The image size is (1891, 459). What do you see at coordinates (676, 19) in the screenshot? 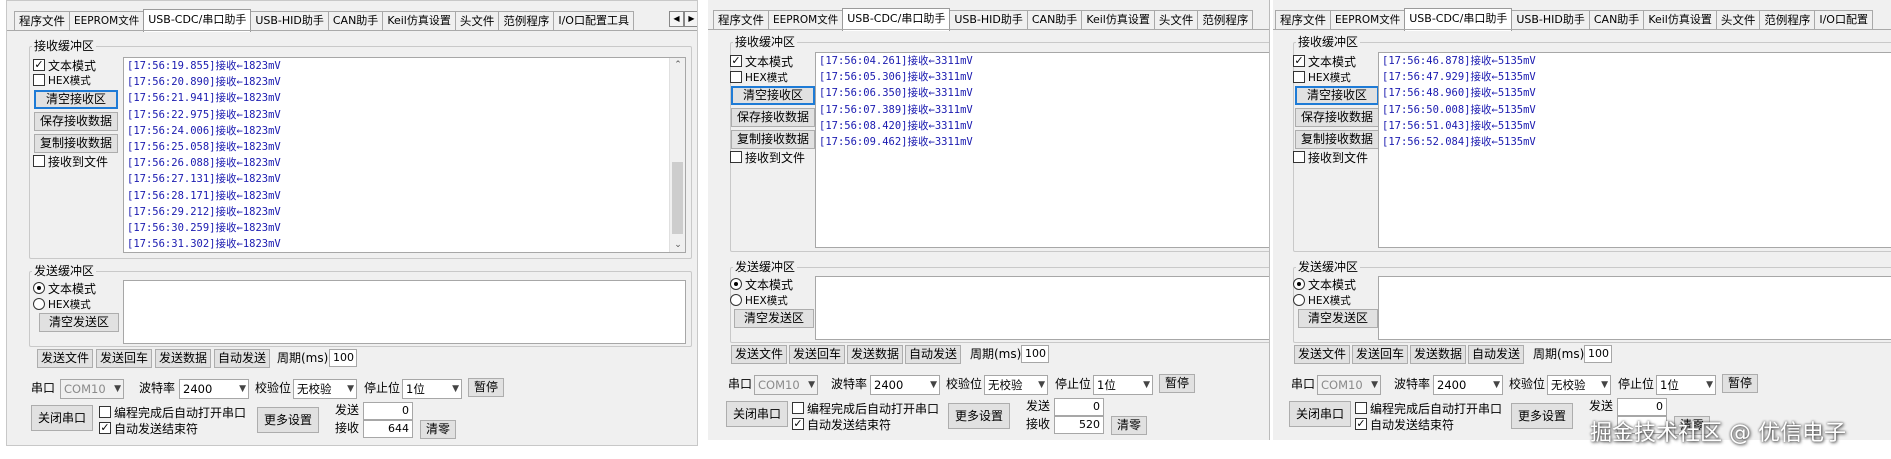
I see `tab-scroll-left-icon: ◀` at bounding box center [676, 19].